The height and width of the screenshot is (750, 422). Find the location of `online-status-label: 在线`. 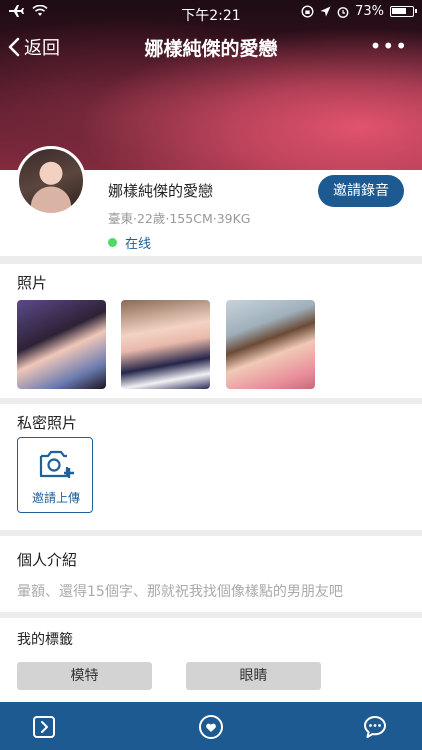

online-status-label: 在线 is located at coordinates (138, 244).